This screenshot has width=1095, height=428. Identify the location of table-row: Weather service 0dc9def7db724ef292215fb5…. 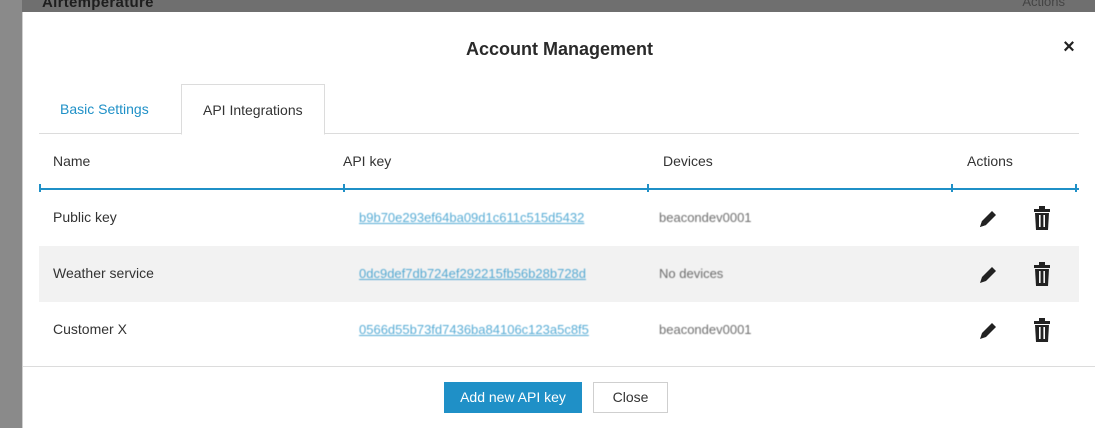
(559, 274).